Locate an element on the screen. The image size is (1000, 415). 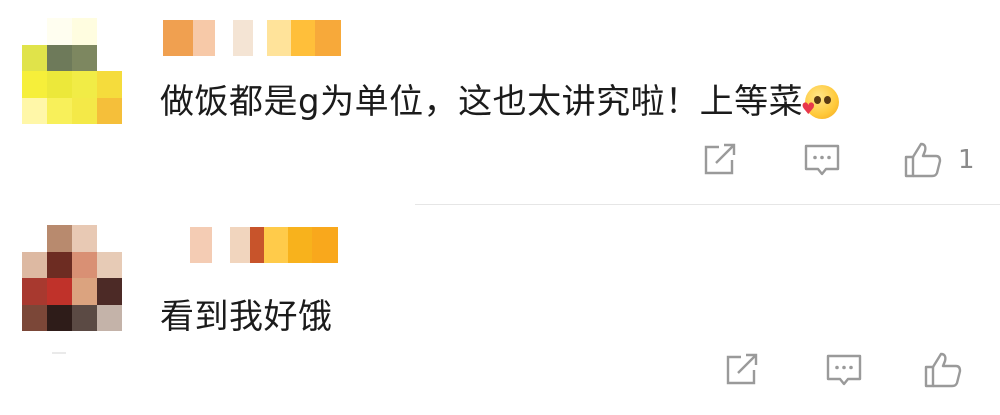
like-button: 1 is located at coordinates (938, 160).